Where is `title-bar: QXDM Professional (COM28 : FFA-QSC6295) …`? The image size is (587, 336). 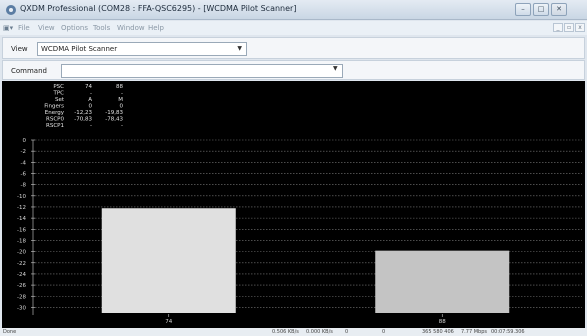
title-bar: QXDM Professional (COM28 : FFA-QSC6295) … is located at coordinates (293, 10).